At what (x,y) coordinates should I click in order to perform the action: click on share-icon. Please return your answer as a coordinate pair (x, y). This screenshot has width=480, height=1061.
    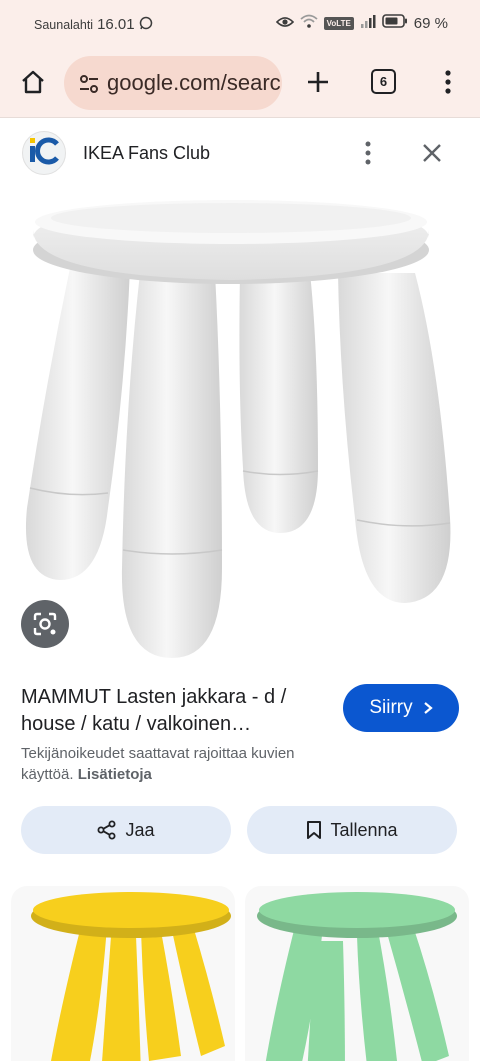
    Looking at the image, I should click on (106, 830).